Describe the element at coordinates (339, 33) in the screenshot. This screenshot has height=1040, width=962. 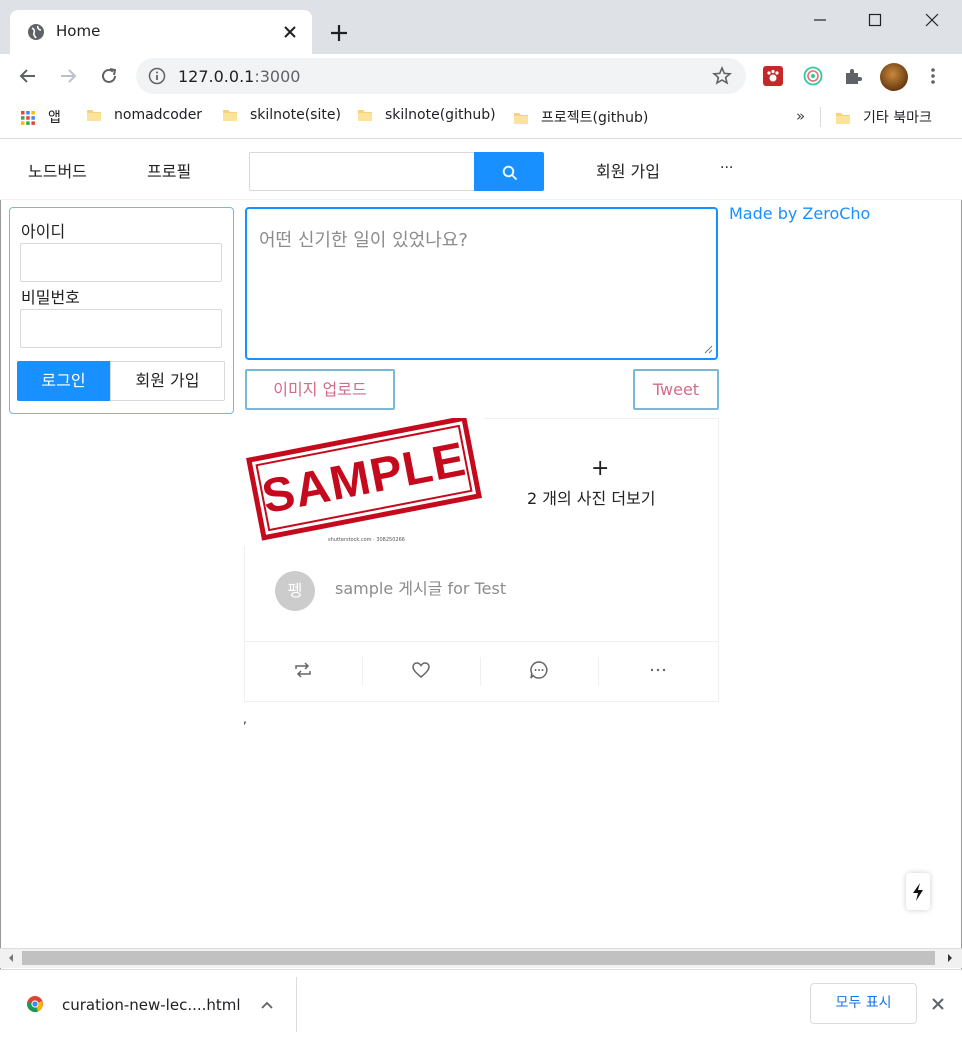
I see `new-tab-icon` at that location.